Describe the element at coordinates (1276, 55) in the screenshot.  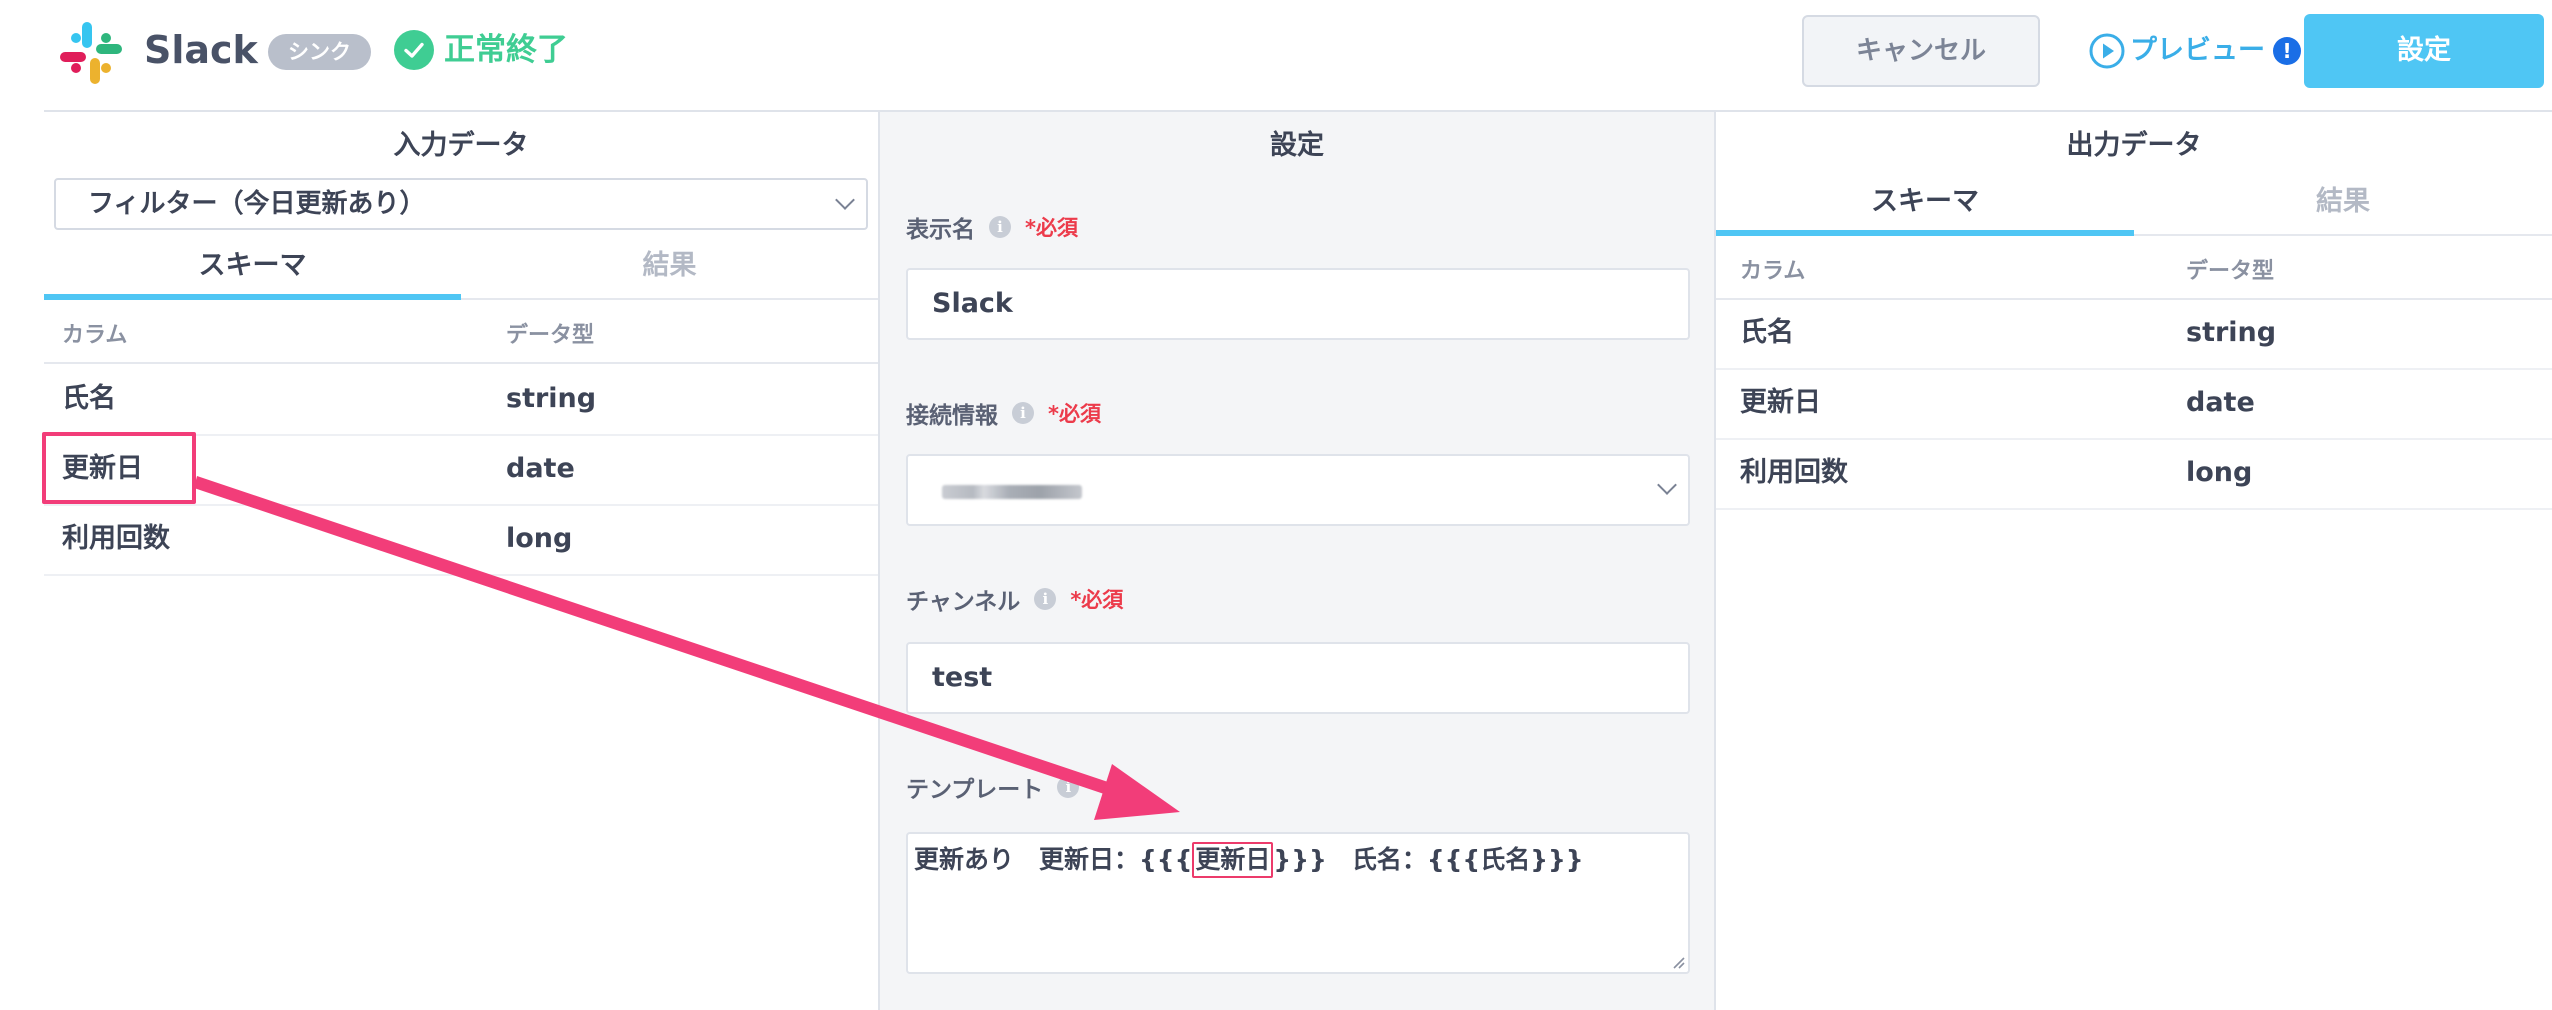
I see `header: Slack シンク 正常終了 キャンセル プレビュー ! 設定` at that location.